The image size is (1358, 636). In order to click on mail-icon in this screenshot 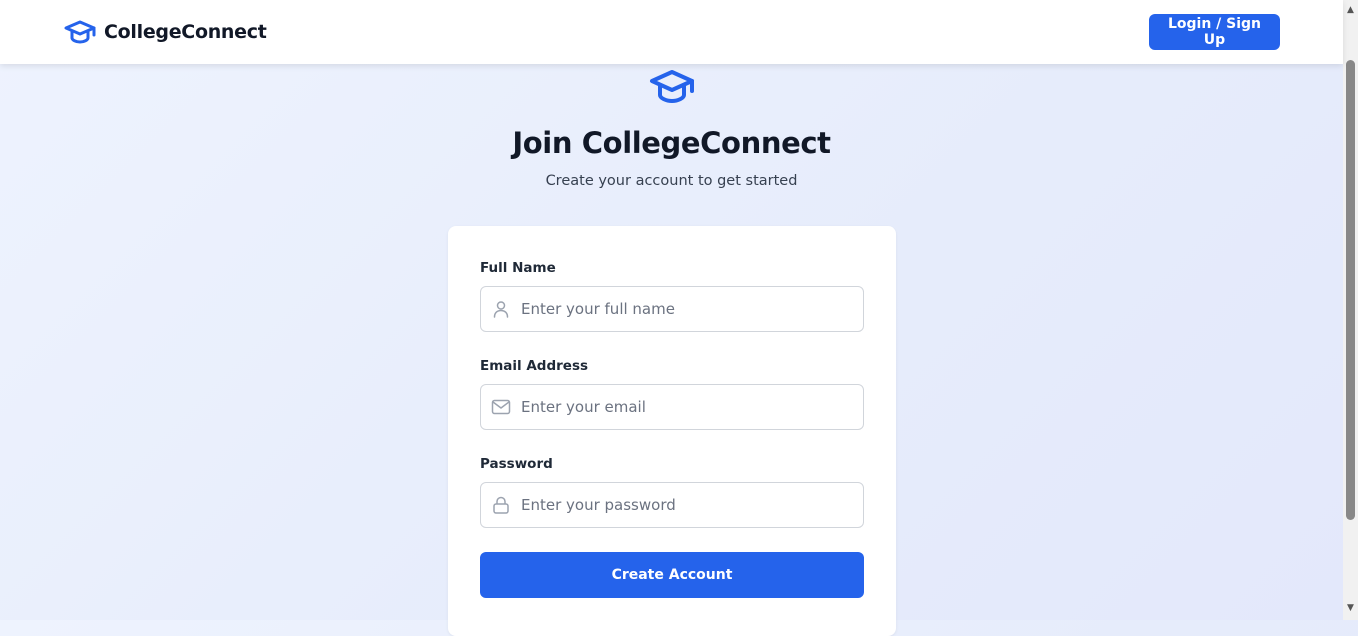, I will do `click(501, 407)`.